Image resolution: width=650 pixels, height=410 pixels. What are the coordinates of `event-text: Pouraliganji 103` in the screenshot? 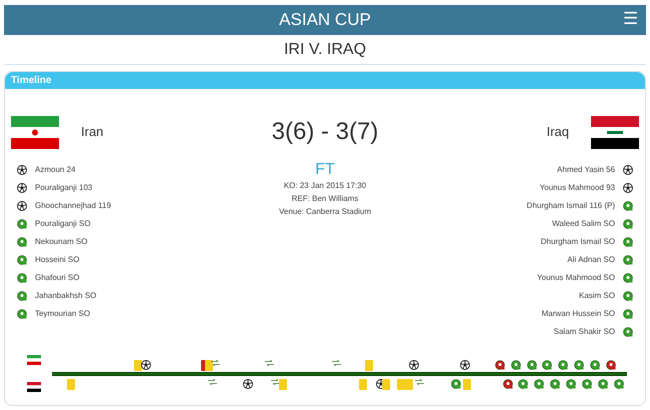 It's located at (63, 188).